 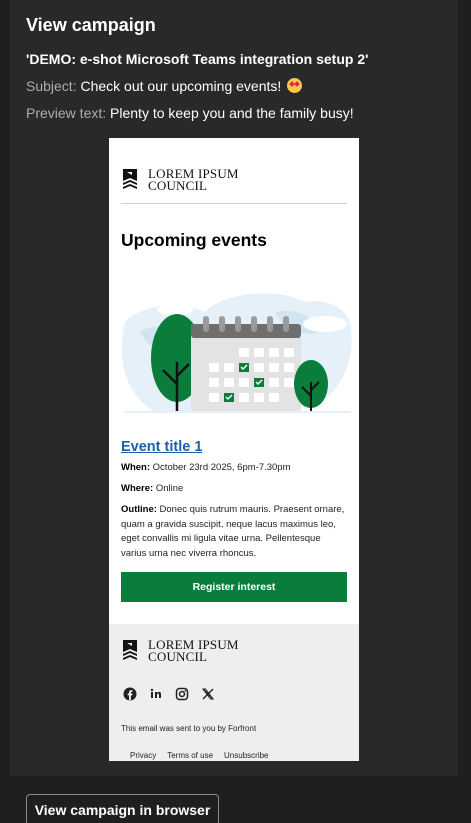 I want to click on where-label: Where:, so click(x=137, y=488).